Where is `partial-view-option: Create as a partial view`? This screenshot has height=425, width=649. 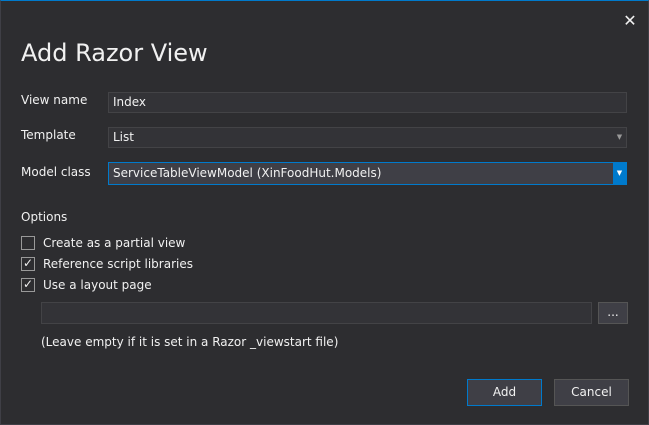
partial-view-option: Create as a partial view is located at coordinates (103, 243).